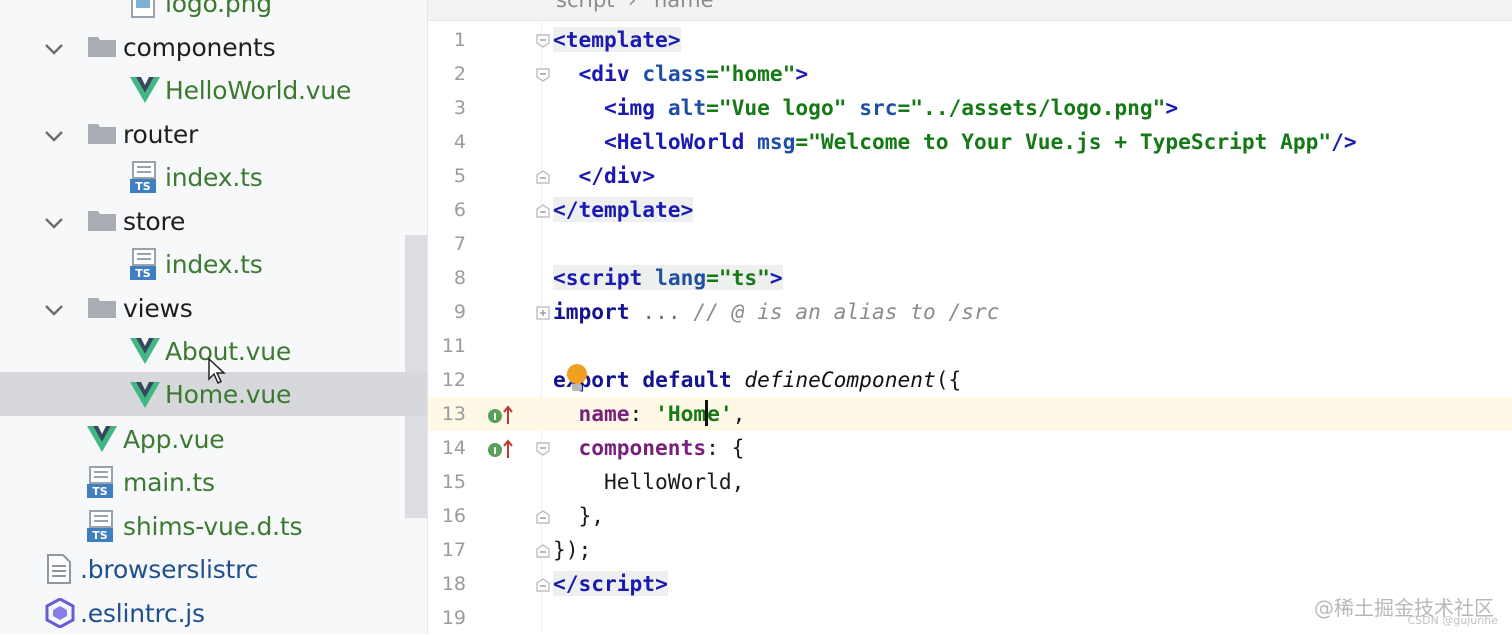 This screenshot has width=1512, height=635. What do you see at coordinates (970, 516) in the screenshot?
I see `code-line: 16 },` at bounding box center [970, 516].